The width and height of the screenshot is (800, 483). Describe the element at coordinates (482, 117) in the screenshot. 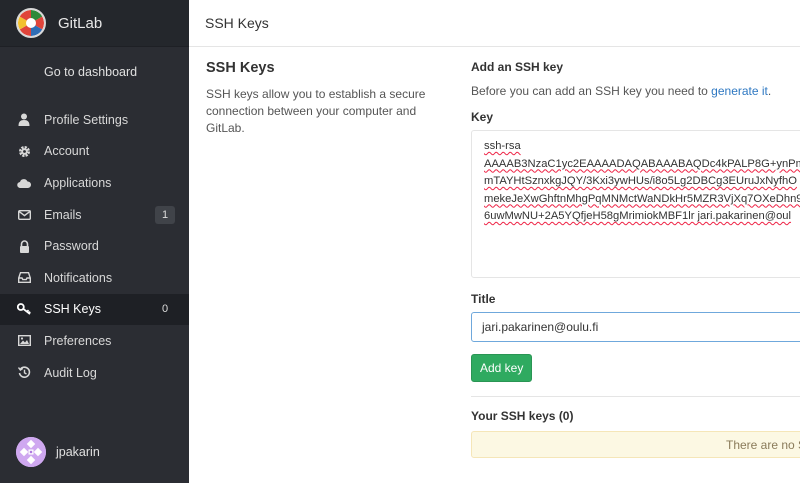

I see `key-label: Key` at that location.